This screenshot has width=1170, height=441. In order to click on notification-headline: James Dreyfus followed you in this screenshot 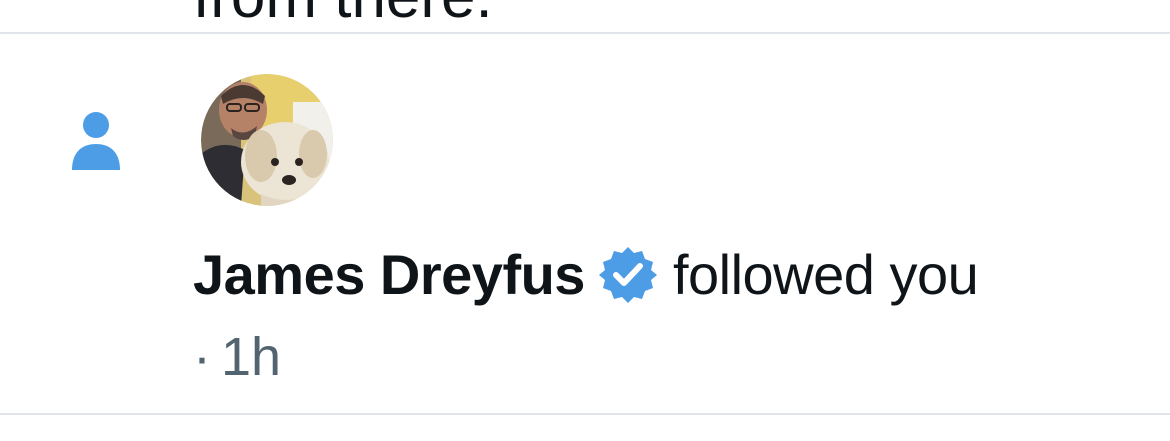, I will do `click(586, 275)`.